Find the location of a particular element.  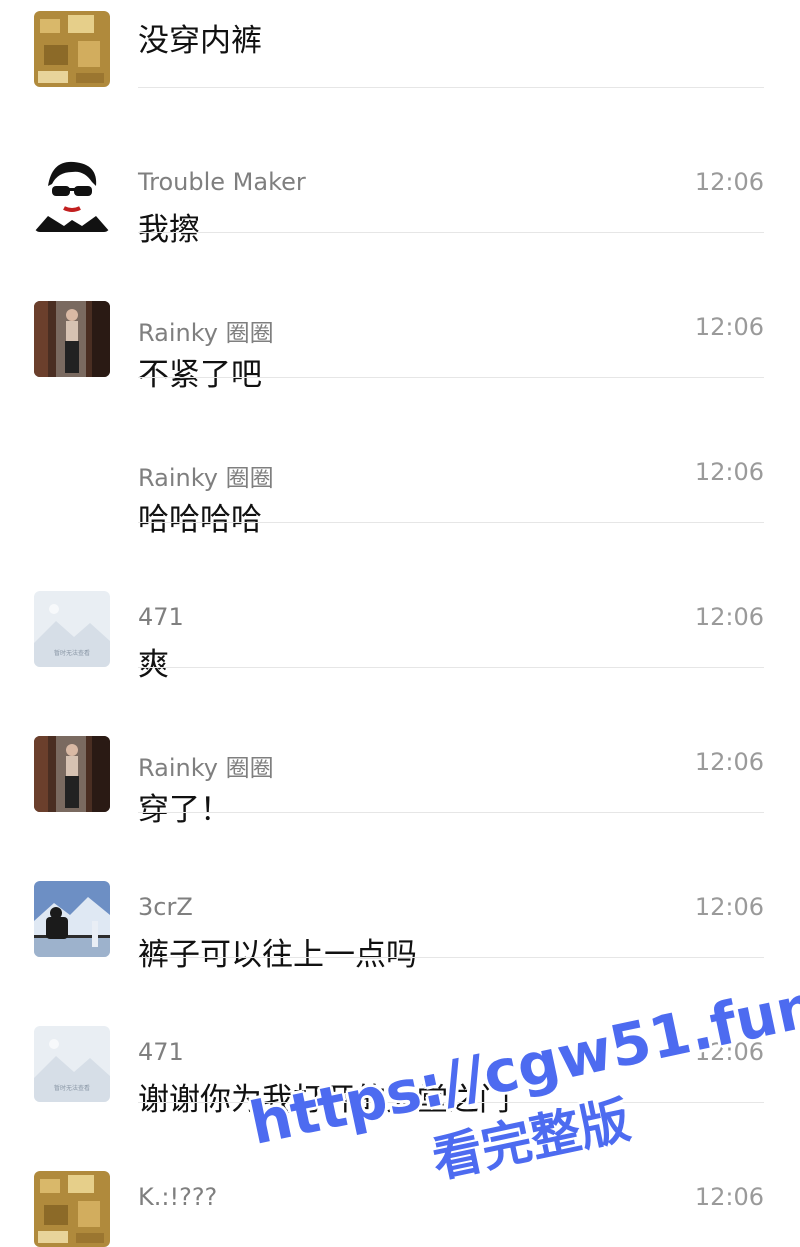

message-time: 12:06 is located at coordinates (729, 1197).